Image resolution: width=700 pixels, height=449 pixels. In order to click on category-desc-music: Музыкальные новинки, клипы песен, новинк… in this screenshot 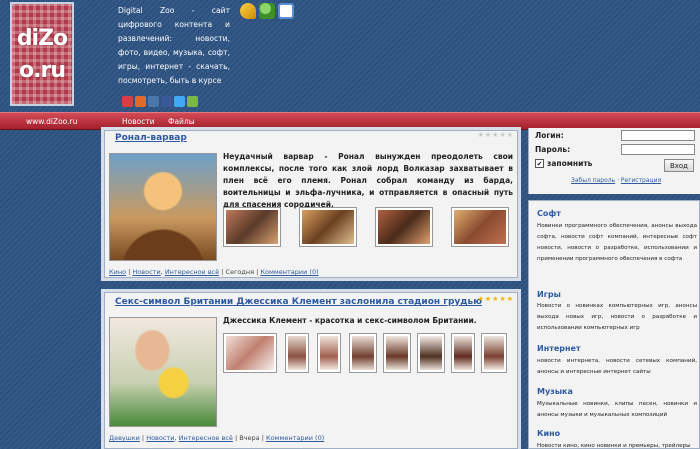, I will do `click(617, 409)`.